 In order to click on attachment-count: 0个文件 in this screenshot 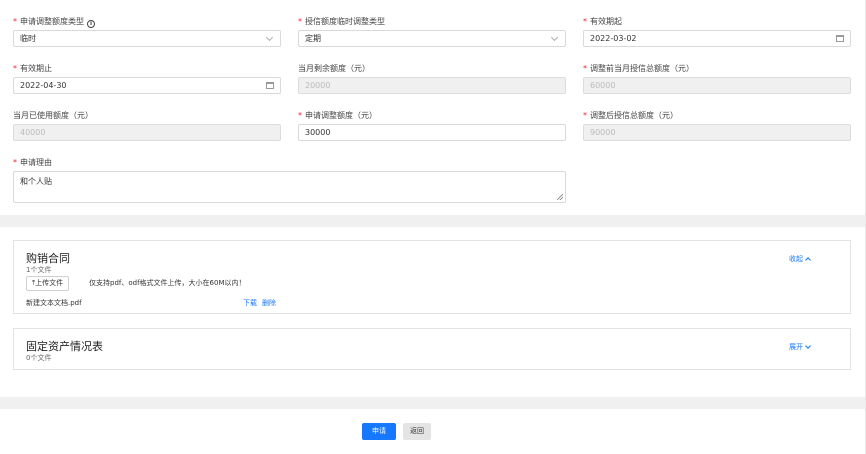, I will do `click(39, 358)`.